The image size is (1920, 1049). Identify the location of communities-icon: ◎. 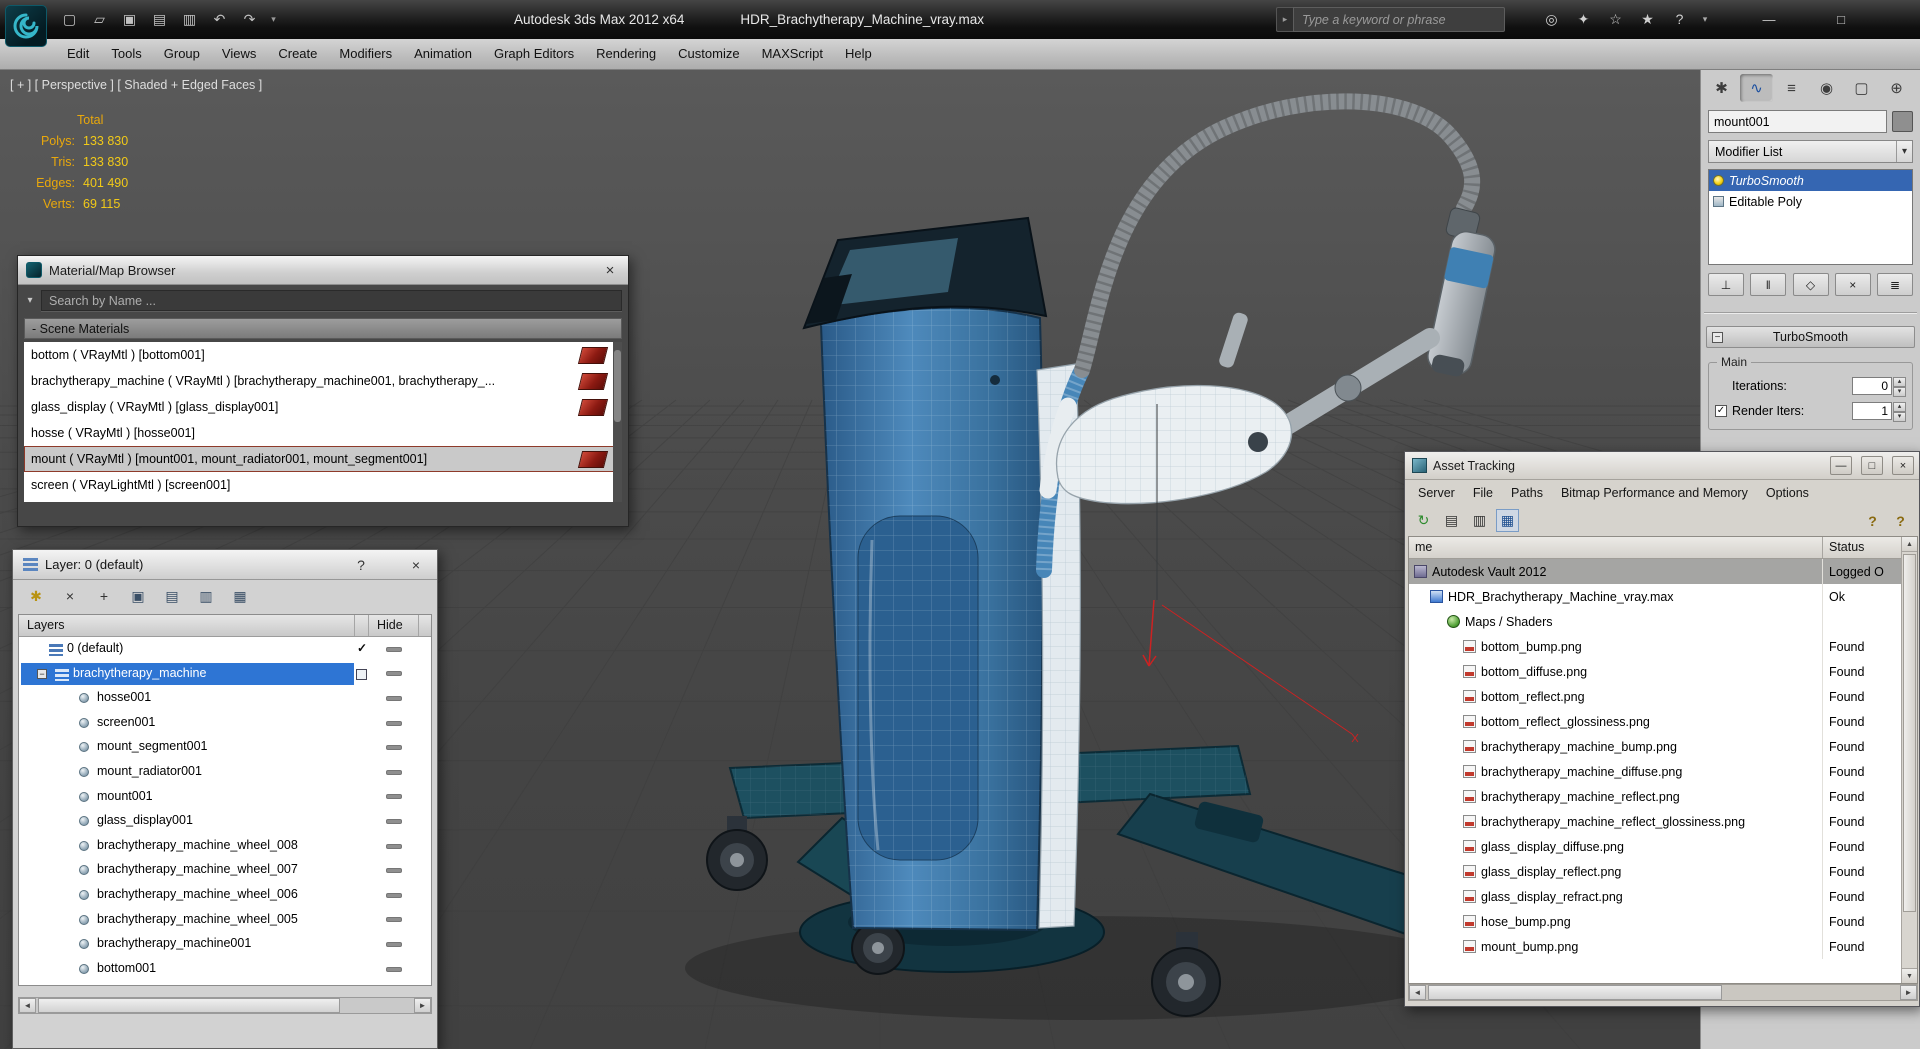
(1551, 19).